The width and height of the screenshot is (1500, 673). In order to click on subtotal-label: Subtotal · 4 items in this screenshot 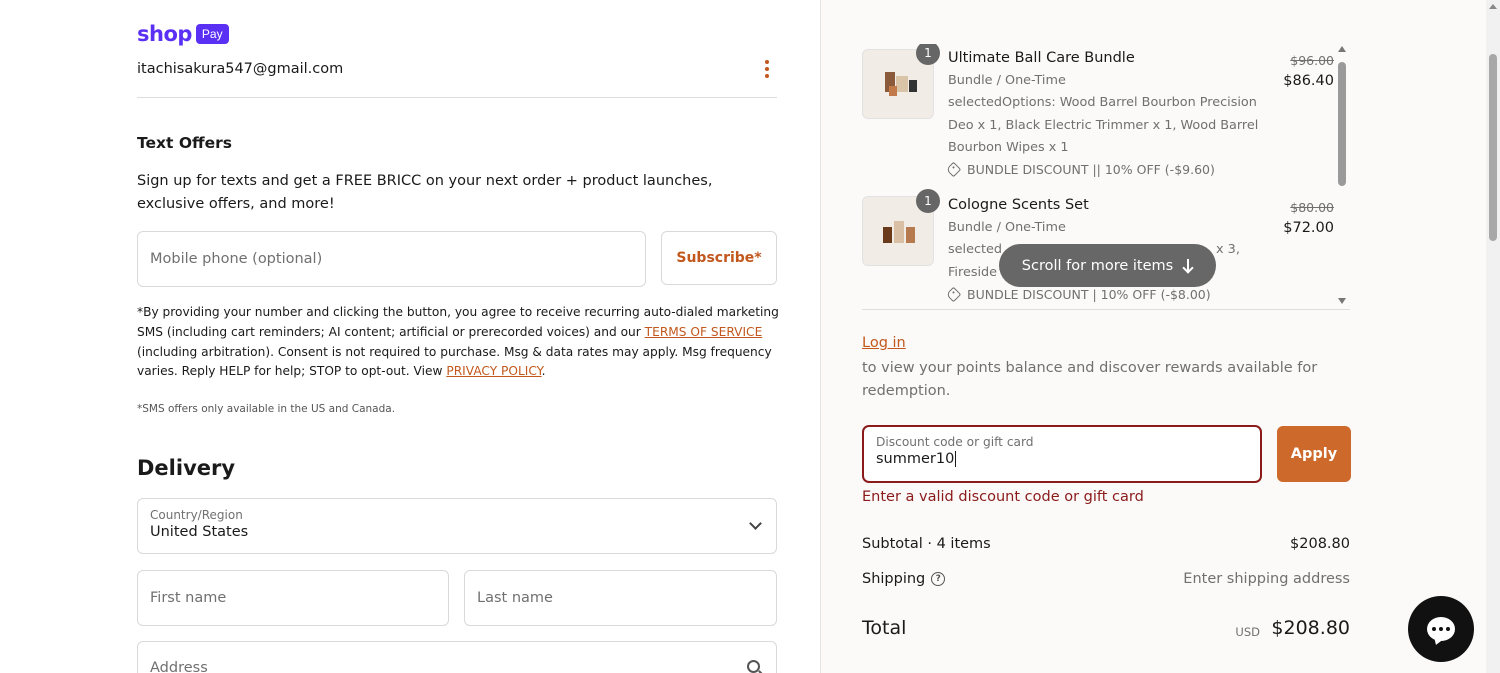, I will do `click(926, 544)`.